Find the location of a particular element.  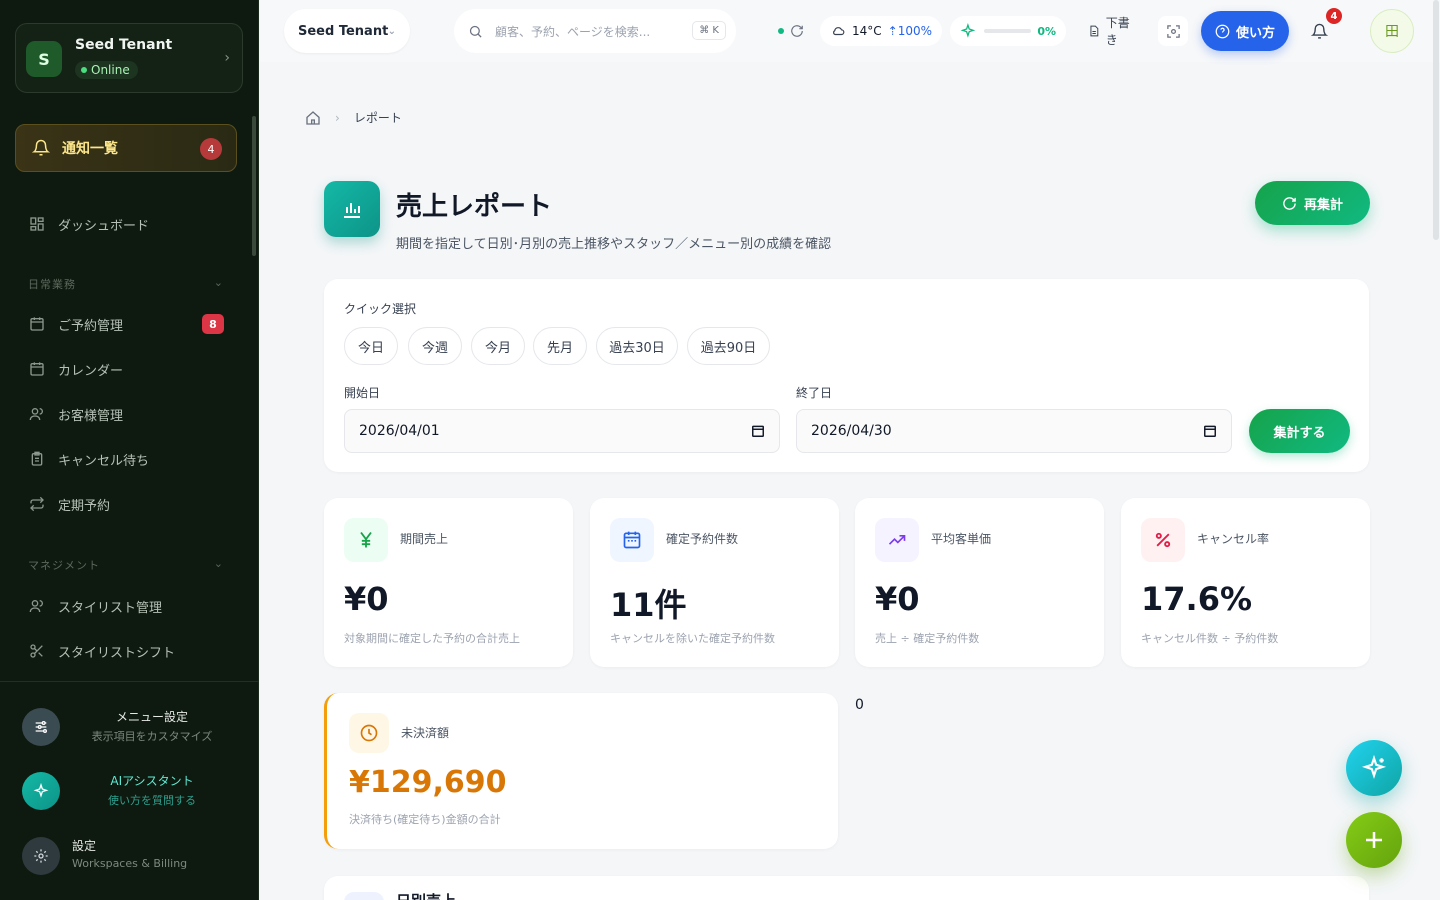

sync-button is located at coordinates (791, 31).